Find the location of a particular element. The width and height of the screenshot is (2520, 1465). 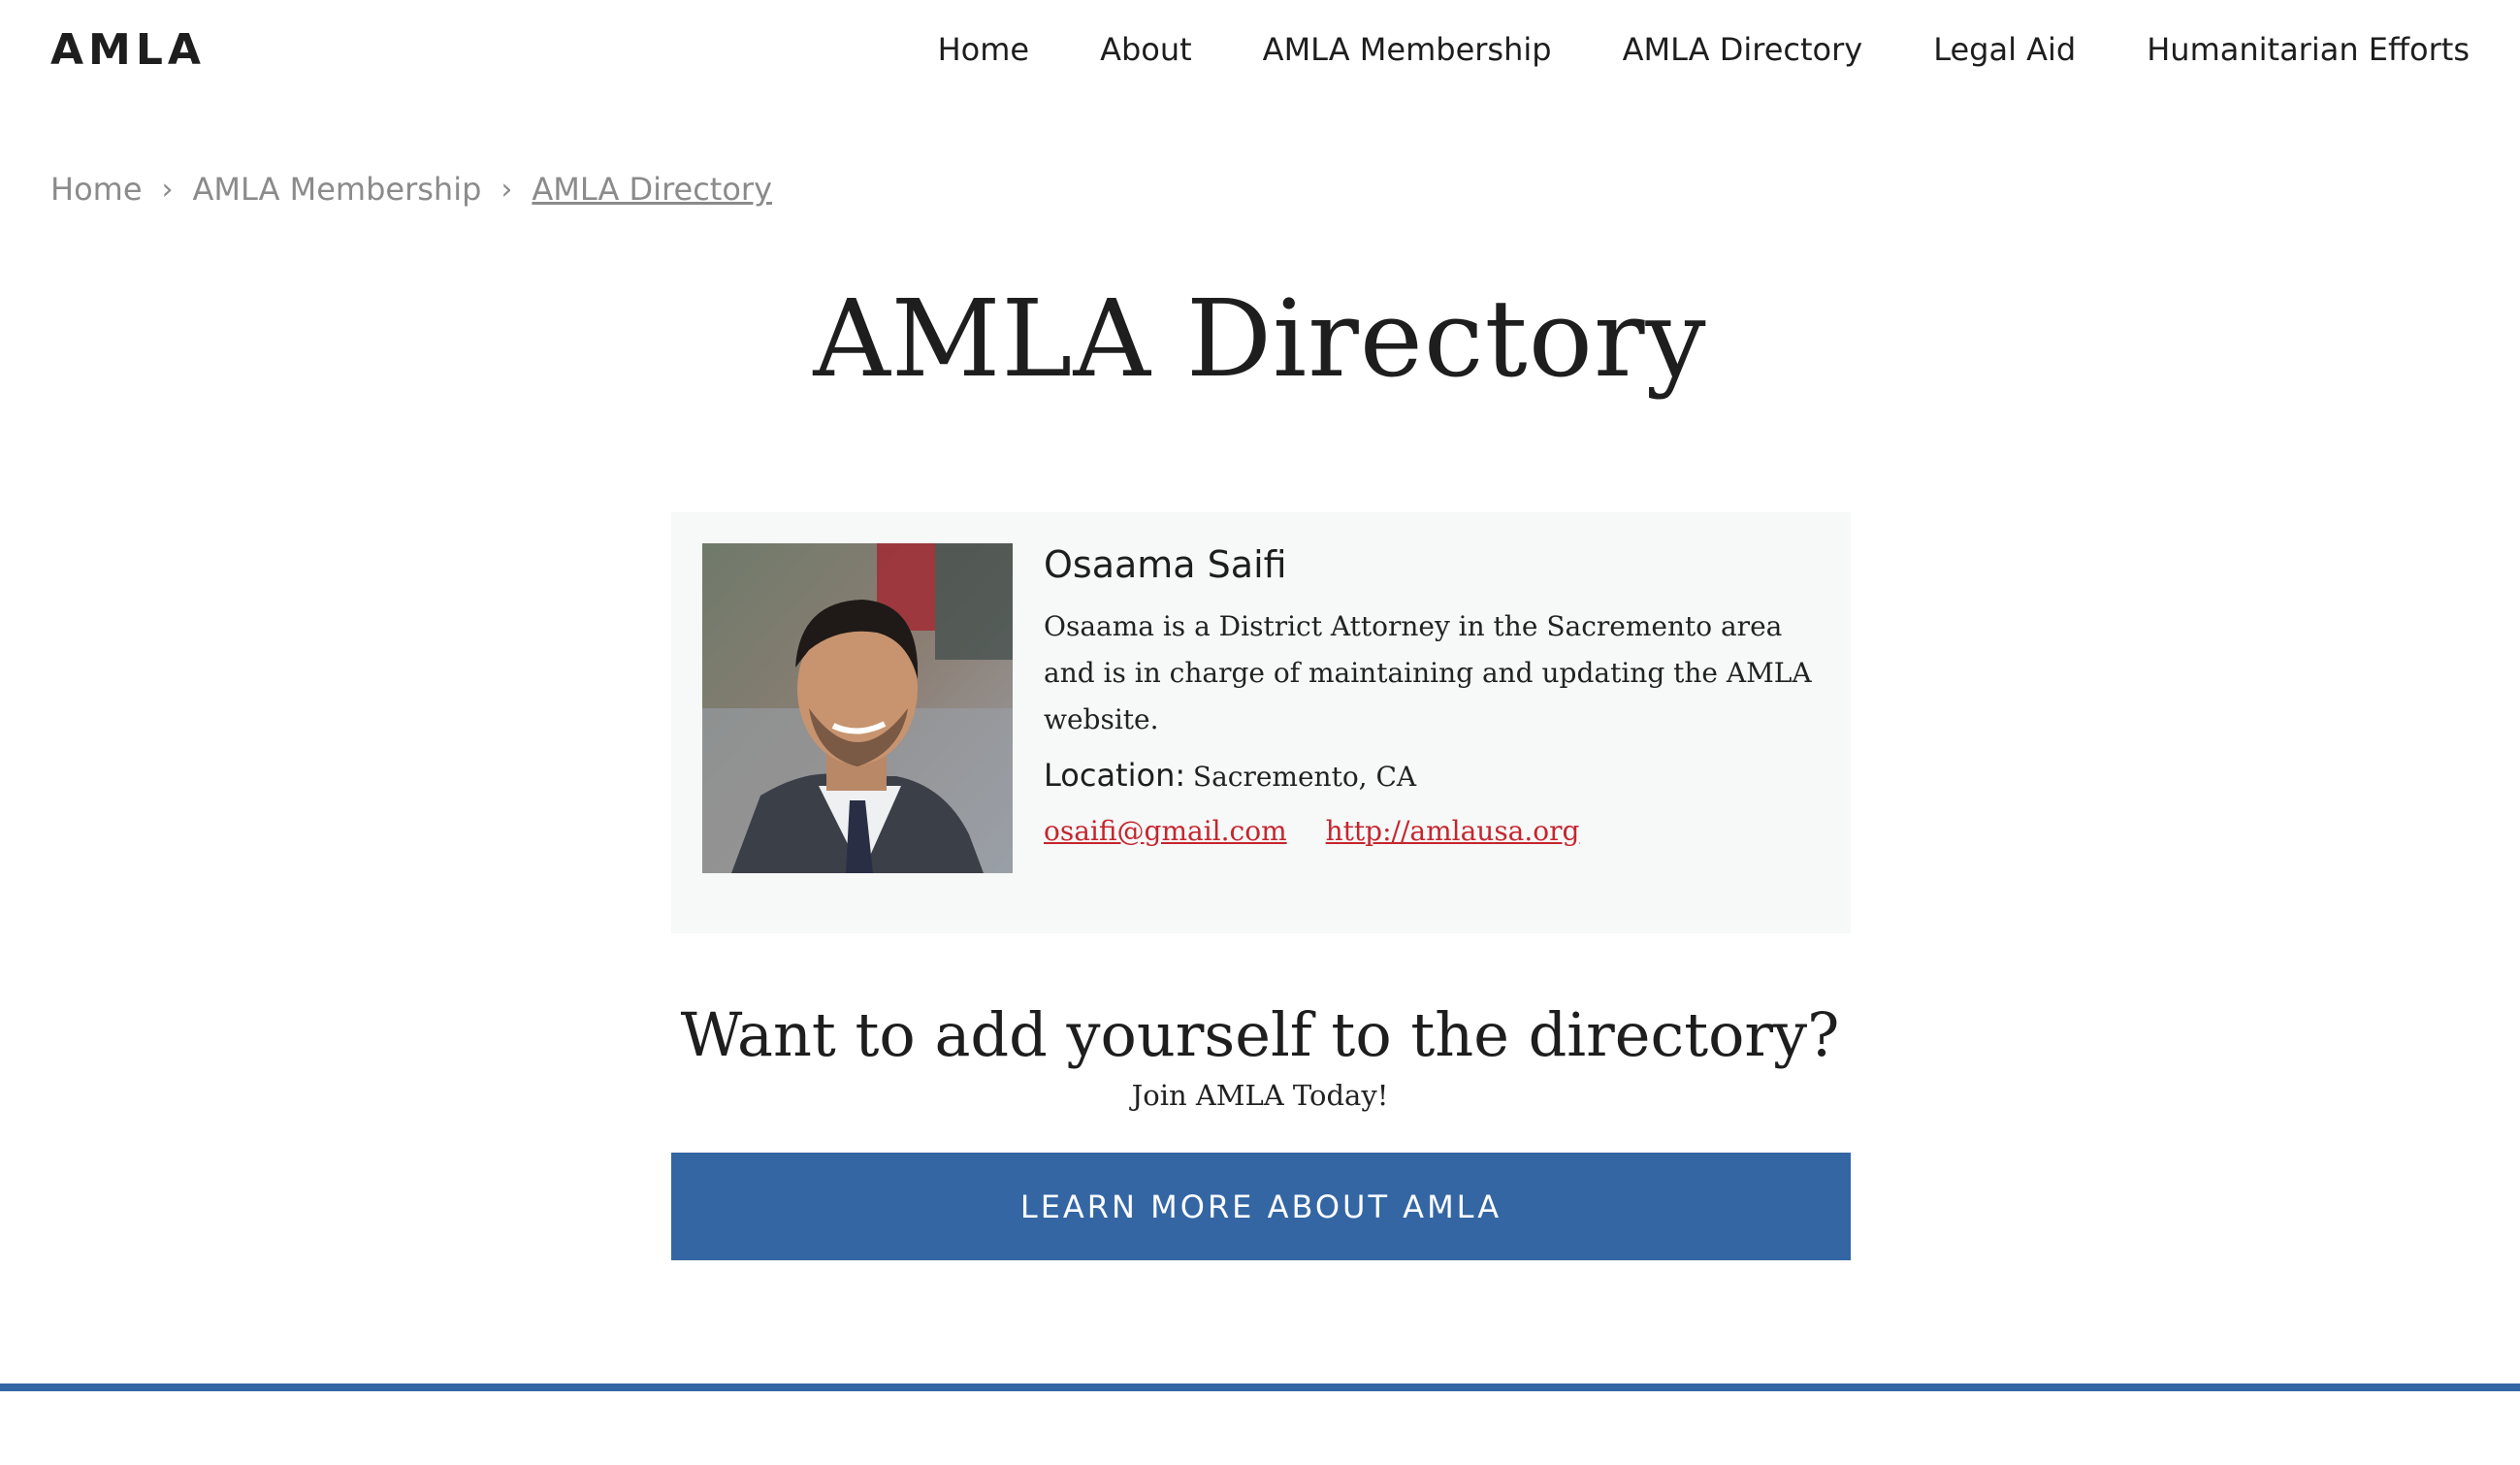

member-name: Osaama Saifi is located at coordinates (1165, 564).